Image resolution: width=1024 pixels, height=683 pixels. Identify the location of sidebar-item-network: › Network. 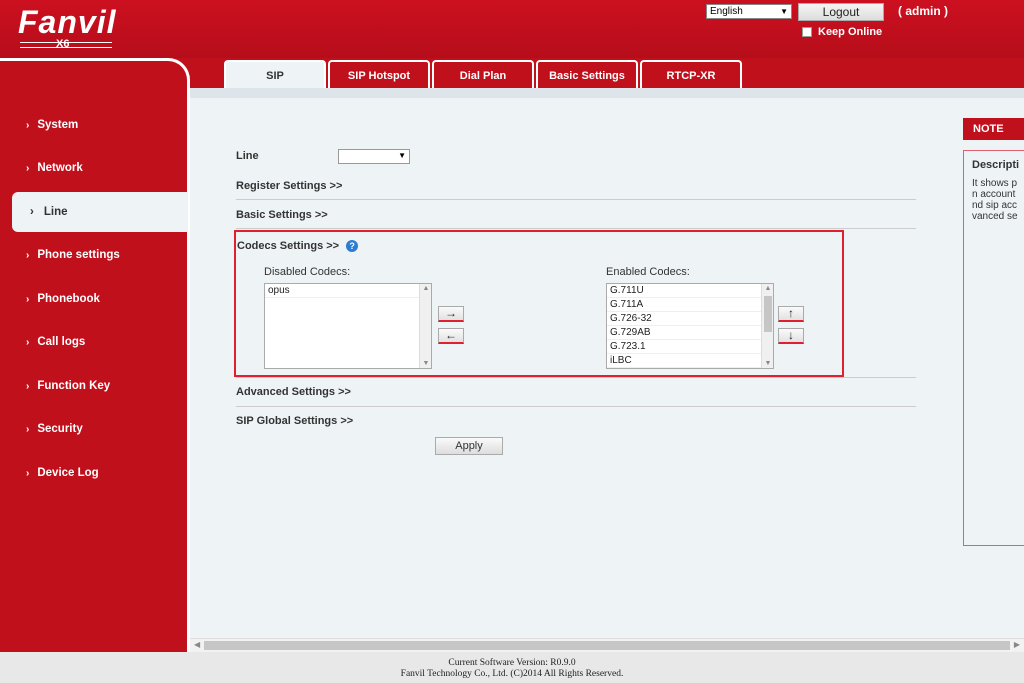
(54, 168).